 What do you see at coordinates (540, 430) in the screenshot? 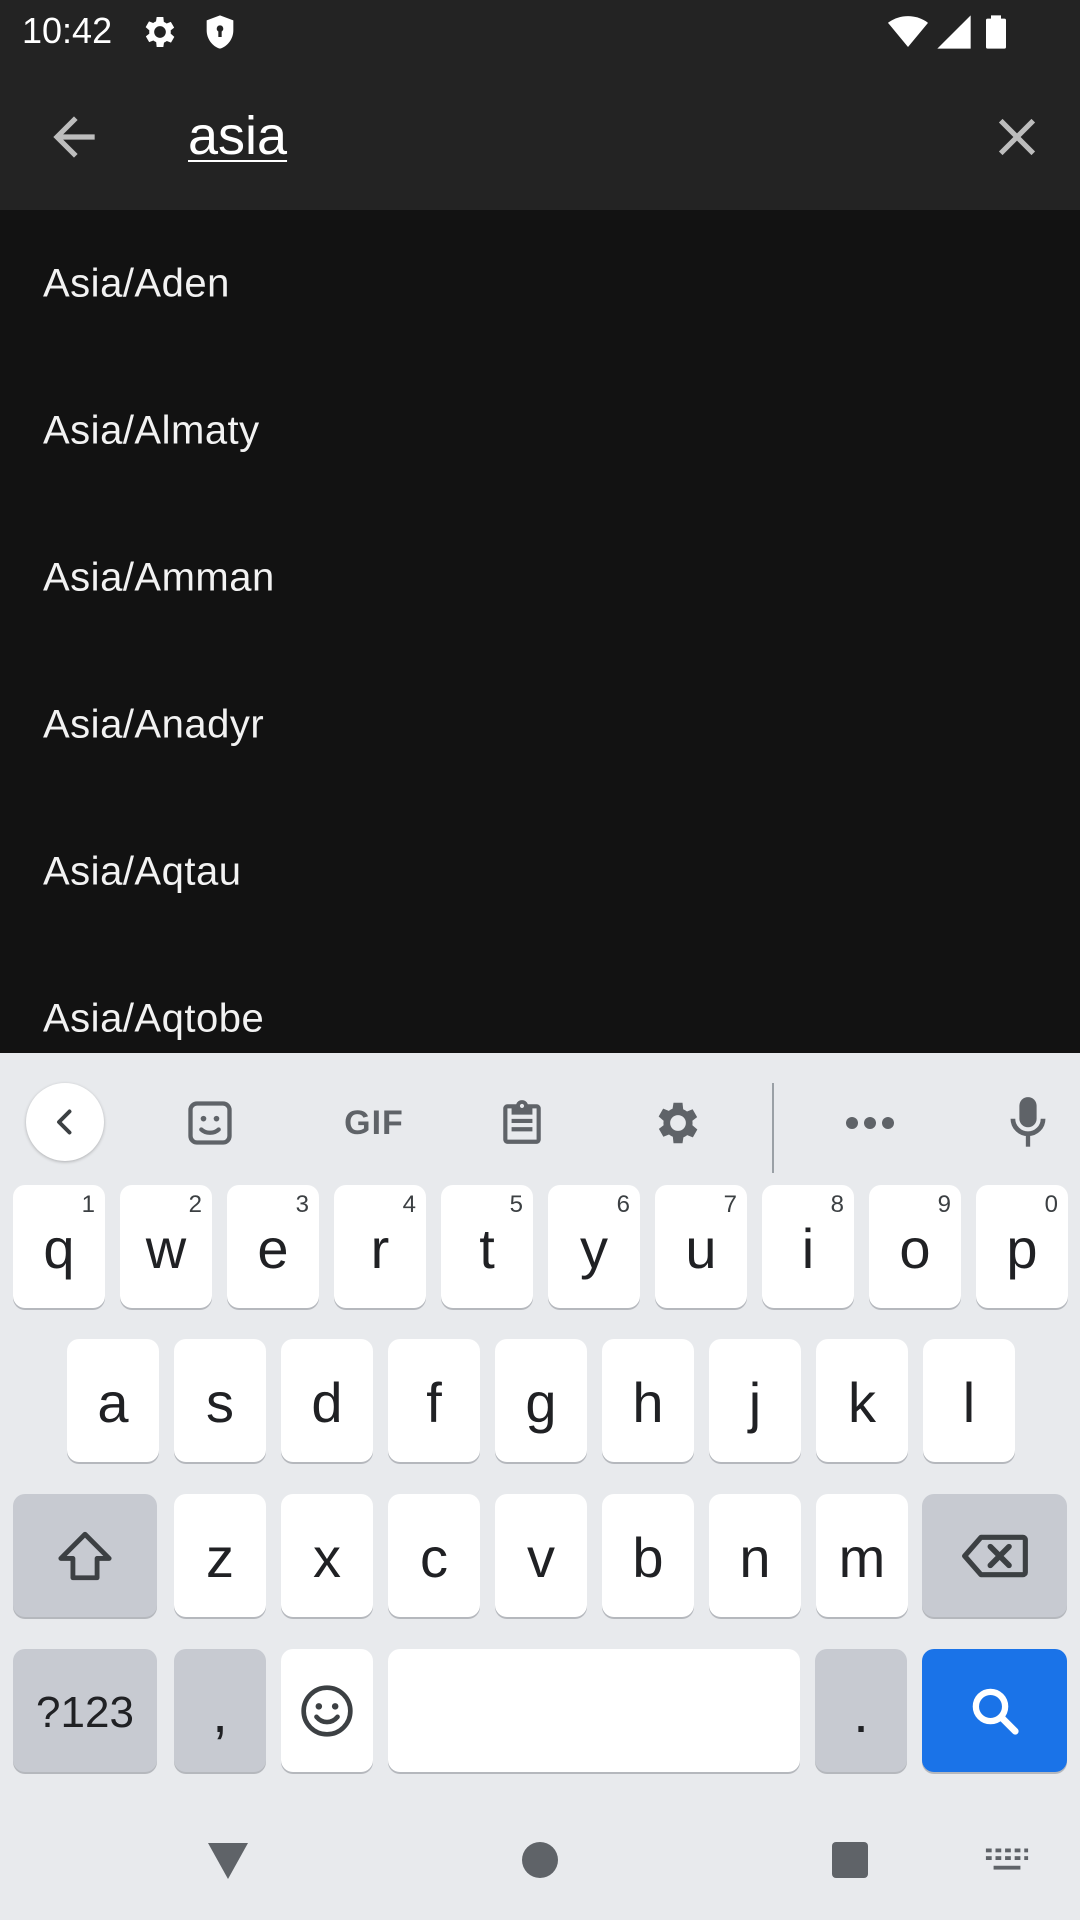
I see `list-item: Asia/Almaty` at bounding box center [540, 430].